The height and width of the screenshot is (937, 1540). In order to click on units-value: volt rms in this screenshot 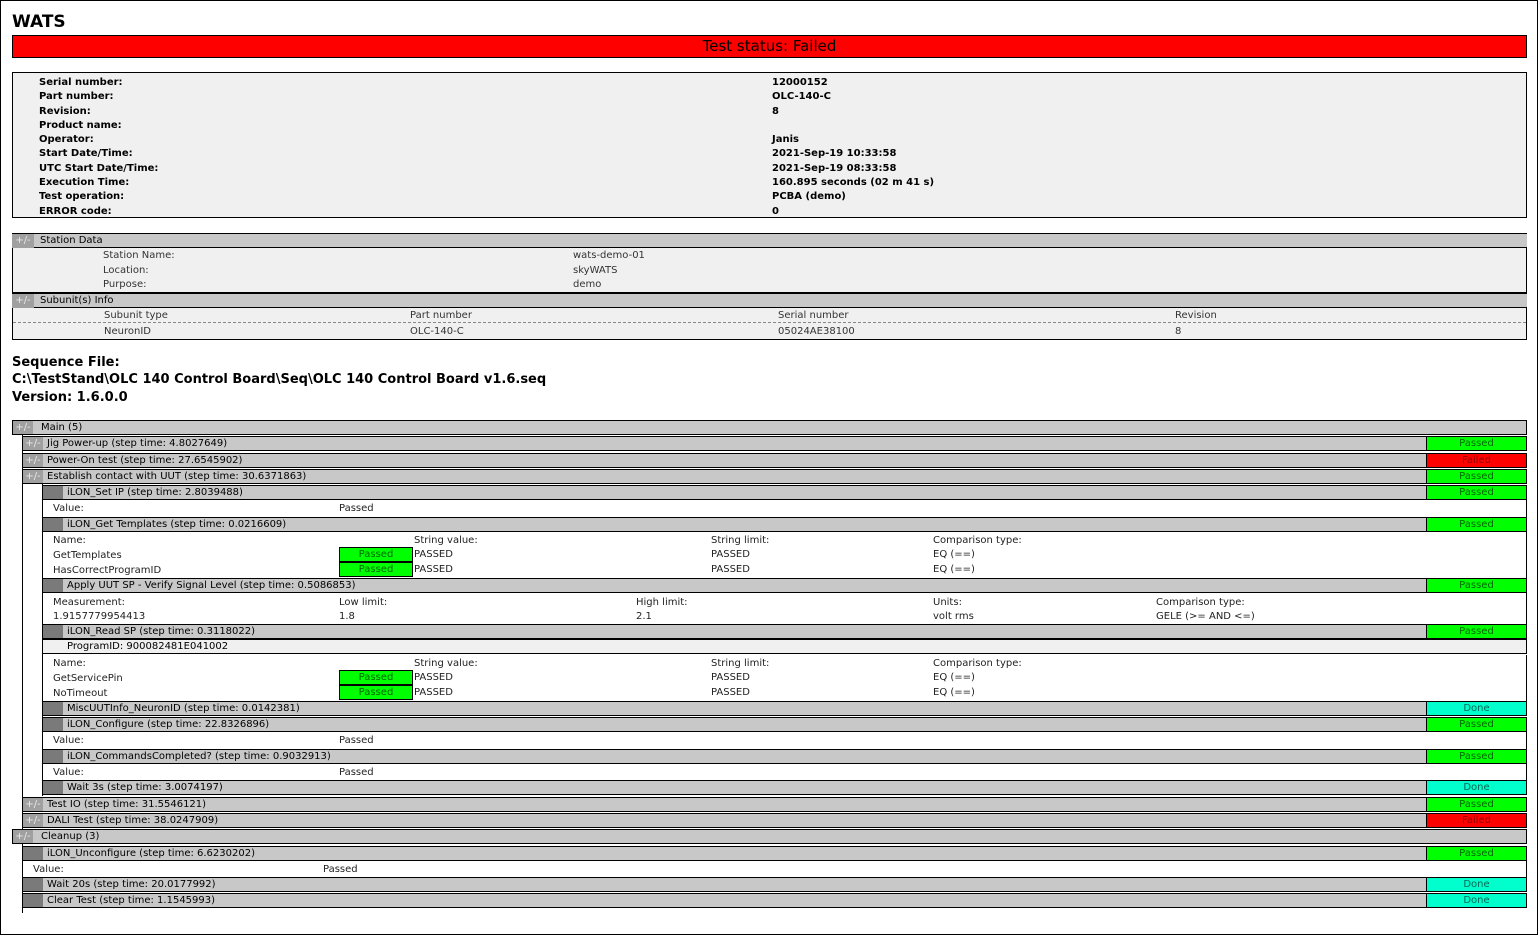, I will do `click(953, 616)`.